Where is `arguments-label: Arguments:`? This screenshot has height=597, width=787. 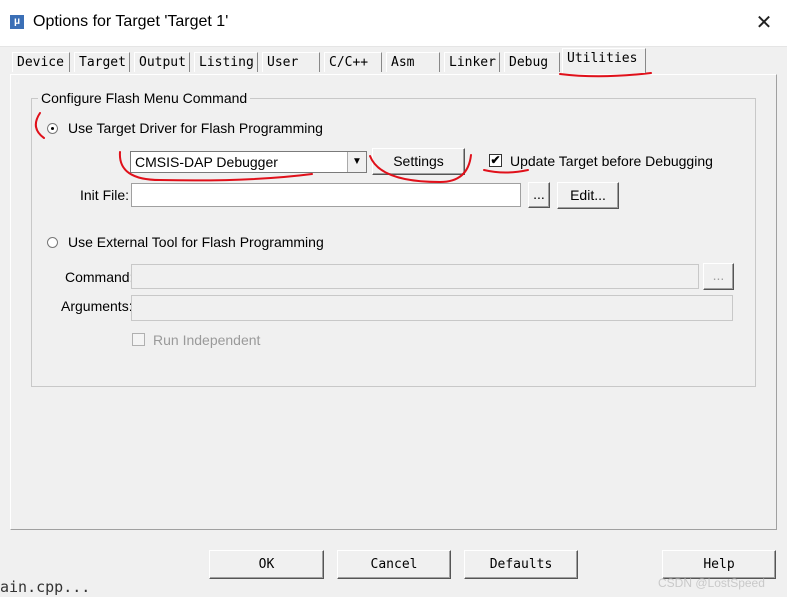 arguments-label: Arguments: is located at coordinates (97, 306).